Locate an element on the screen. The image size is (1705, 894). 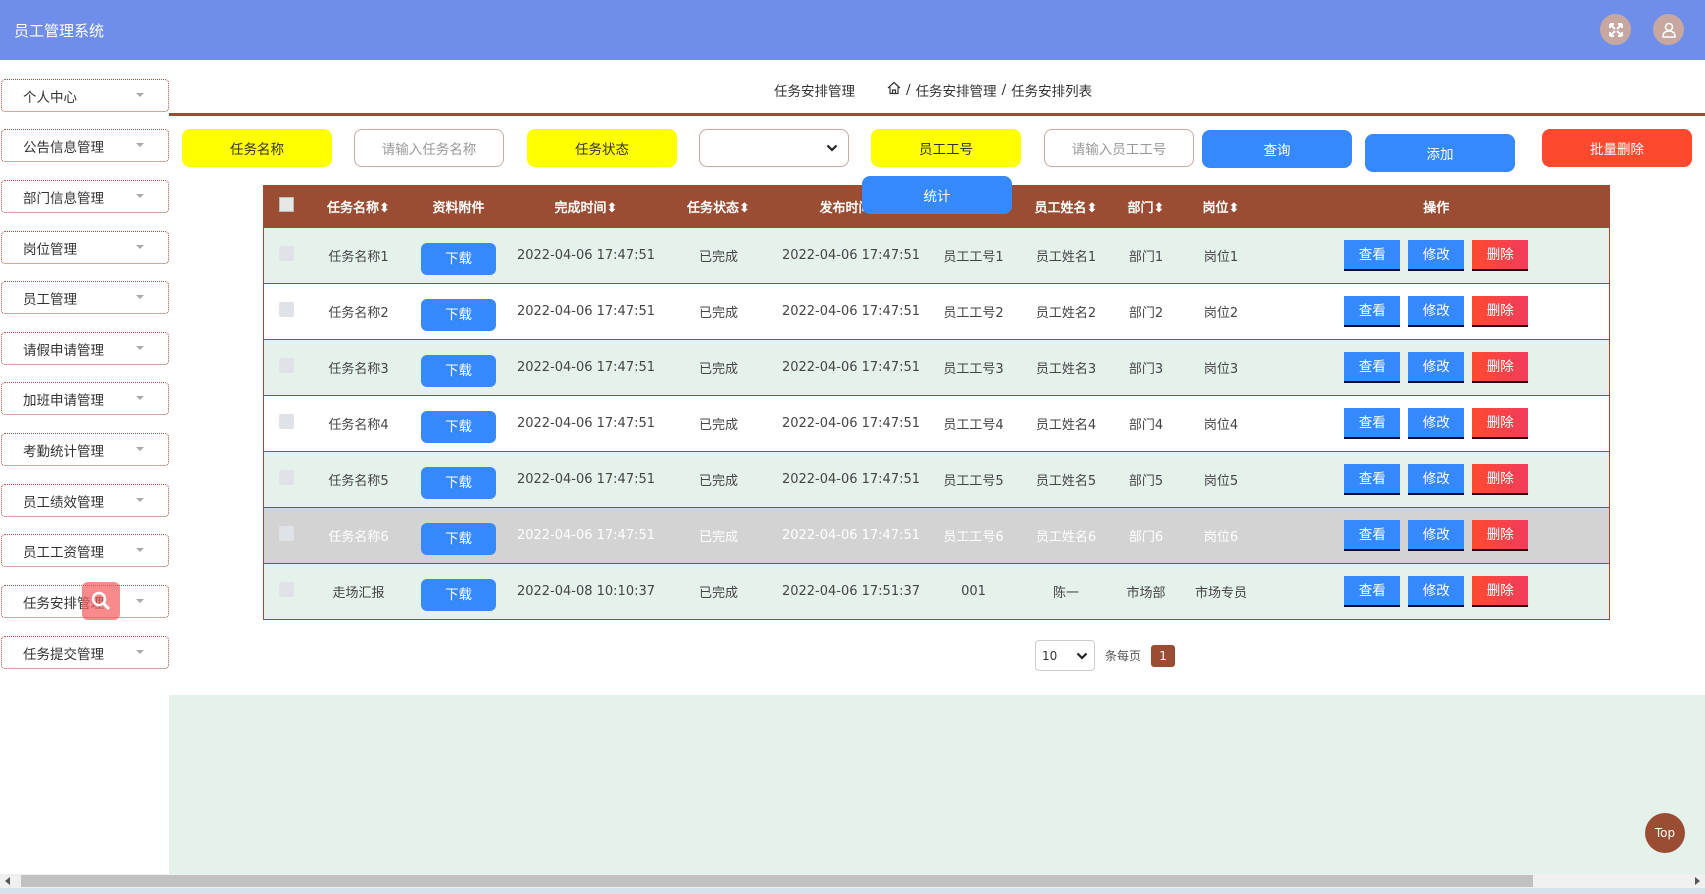
col-emp-name: 员工姓名⬍ is located at coordinates (1066, 206).